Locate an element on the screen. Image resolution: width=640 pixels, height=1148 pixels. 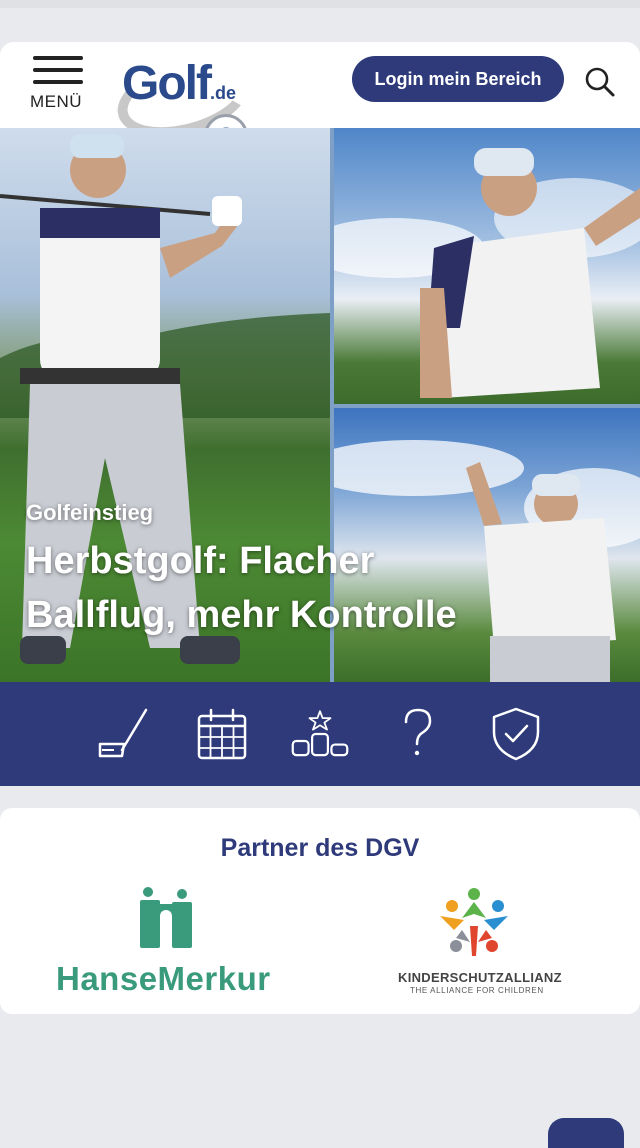
hero-title-line-2: Ballflug, mehr Kontrolle is located at coordinates (241, 615).